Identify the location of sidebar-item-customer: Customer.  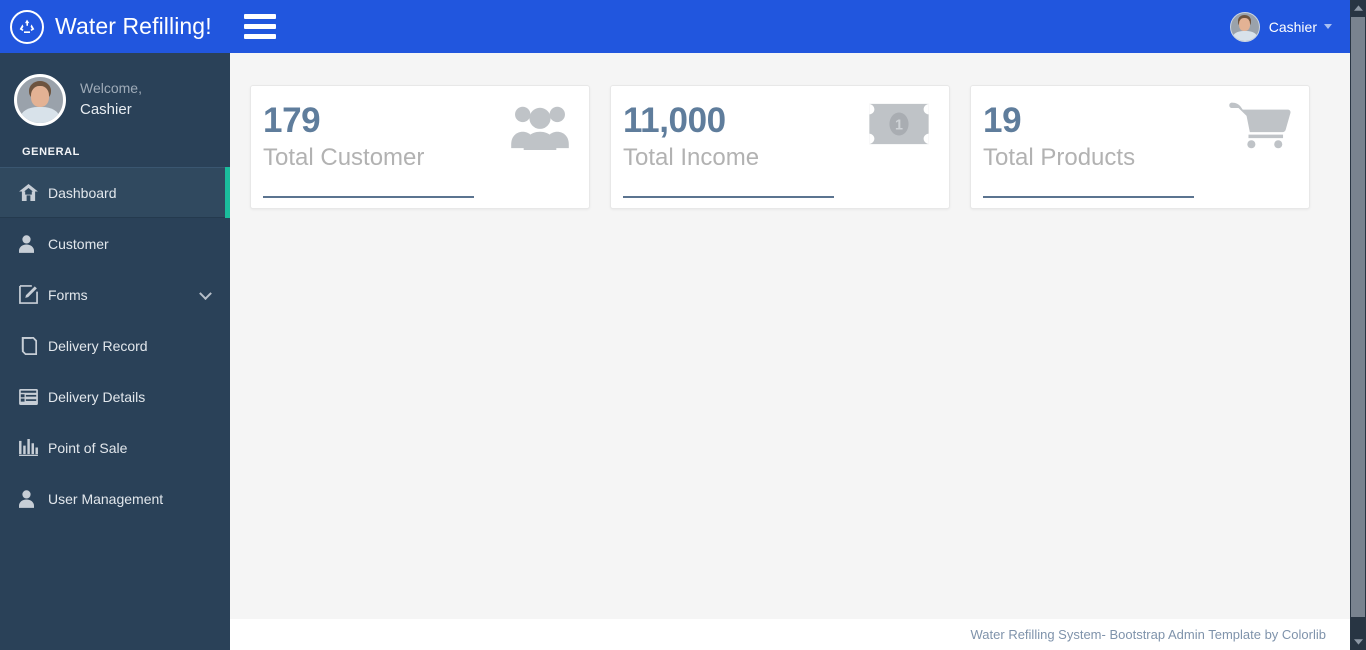
(115, 243).